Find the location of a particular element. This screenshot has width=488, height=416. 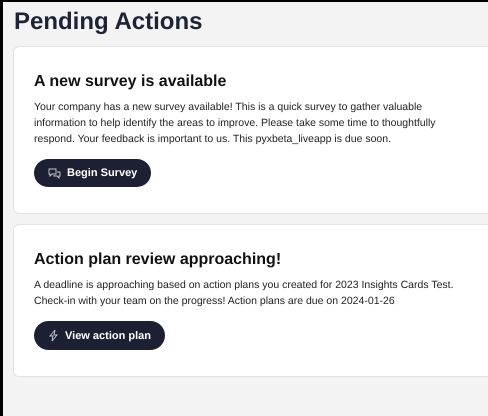

card-heading: Action plan review approaching! is located at coordinates (158, 260).